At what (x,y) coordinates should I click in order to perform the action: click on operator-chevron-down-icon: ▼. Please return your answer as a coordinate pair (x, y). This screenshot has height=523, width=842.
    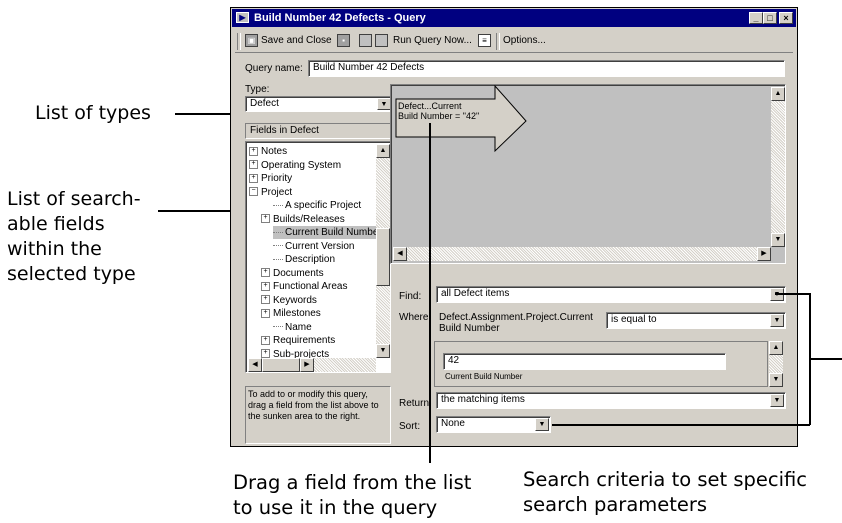
    Looking at the image, I should click on (777, 320).